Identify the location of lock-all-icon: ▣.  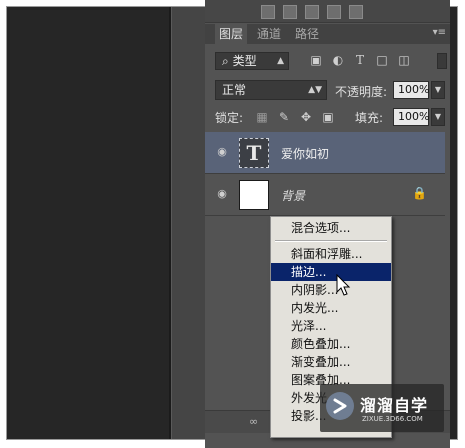
(328, 117).